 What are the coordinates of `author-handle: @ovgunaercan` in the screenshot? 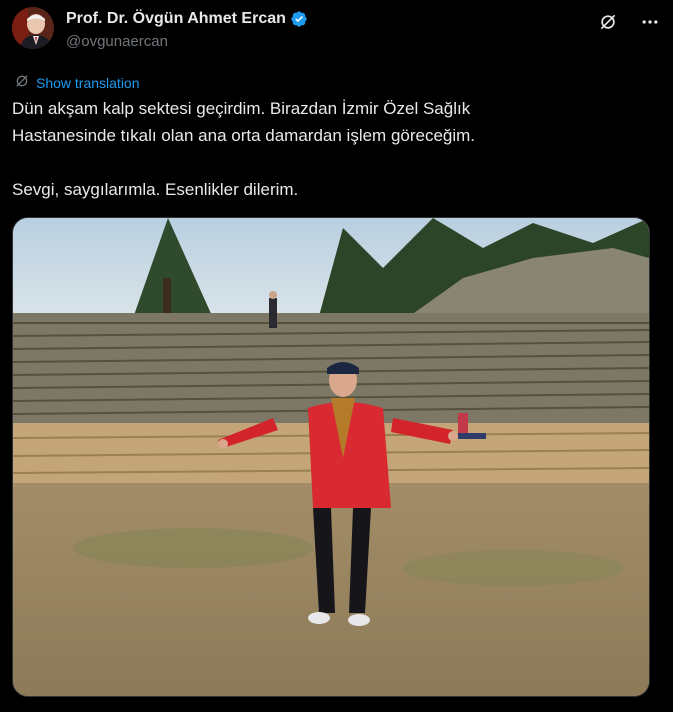 It's located at (117, 41).